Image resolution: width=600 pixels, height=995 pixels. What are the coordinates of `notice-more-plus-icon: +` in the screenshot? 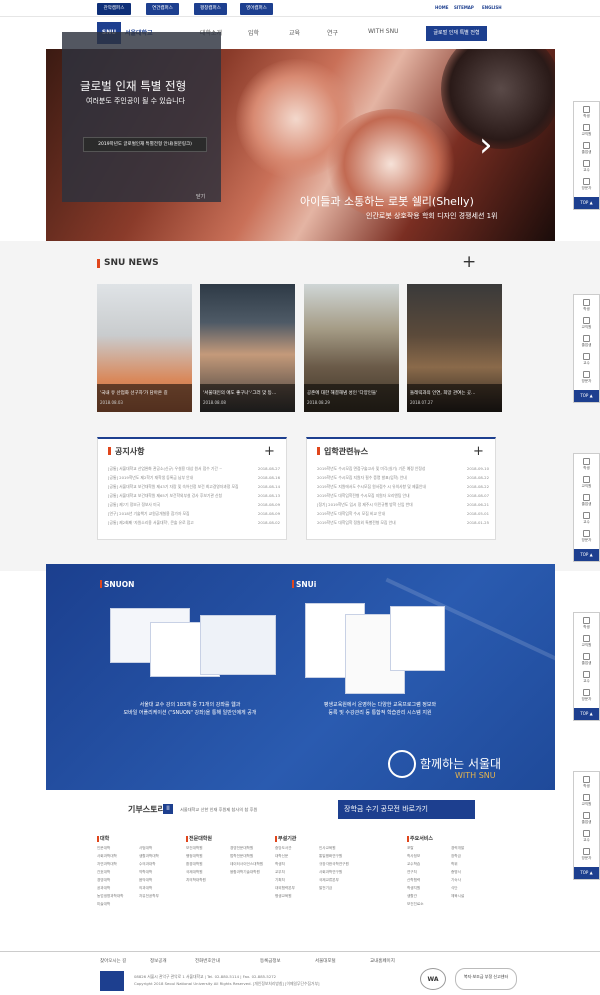 It's located at (269, 451).